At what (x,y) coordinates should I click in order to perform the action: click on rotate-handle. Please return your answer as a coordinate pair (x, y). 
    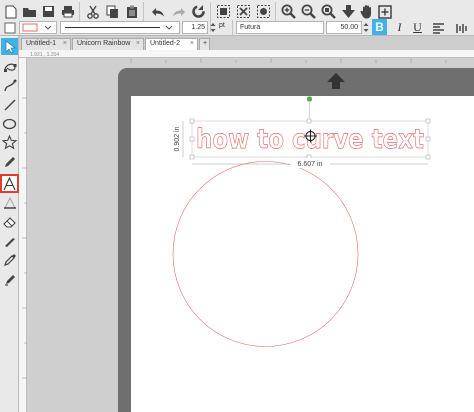
    Looking at the image, I should click on (309, 99).